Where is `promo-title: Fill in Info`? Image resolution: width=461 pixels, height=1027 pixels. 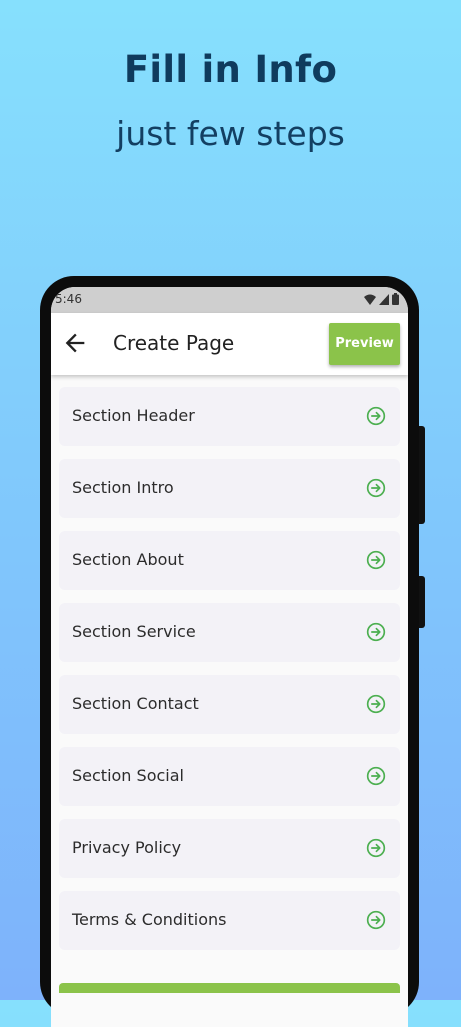 promo-title: Fill in Info is located at coordinates (230, 69).